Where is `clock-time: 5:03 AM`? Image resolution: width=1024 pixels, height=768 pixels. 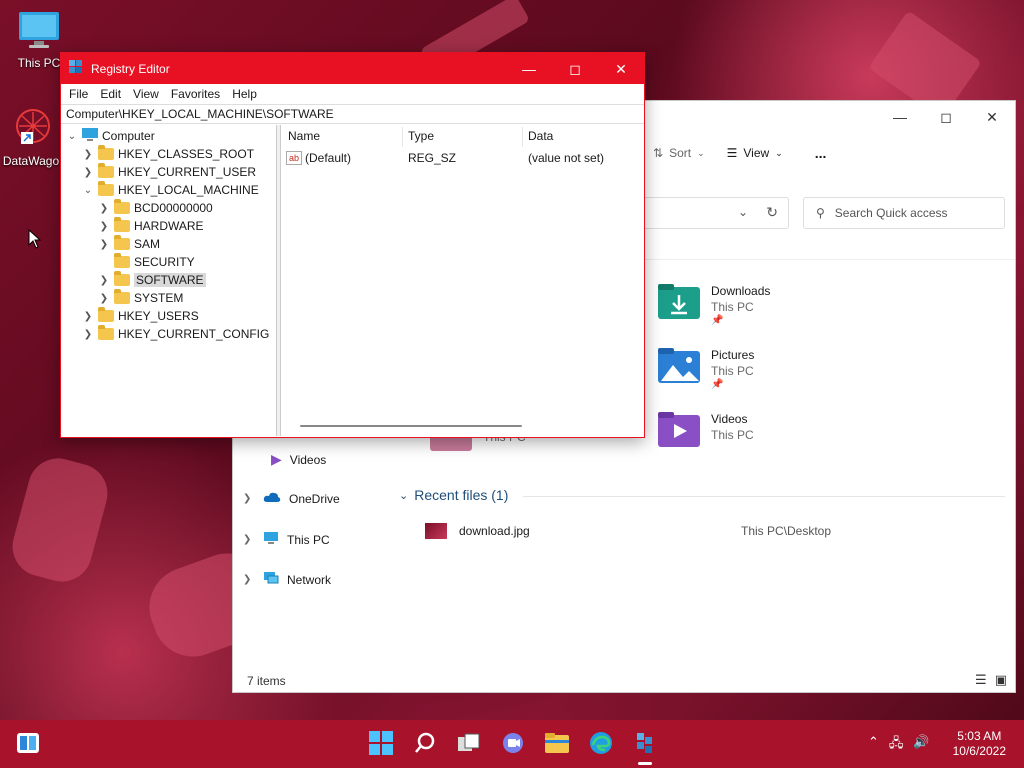
clock-time: 5:03 AM is located at coordinates (979, 736).